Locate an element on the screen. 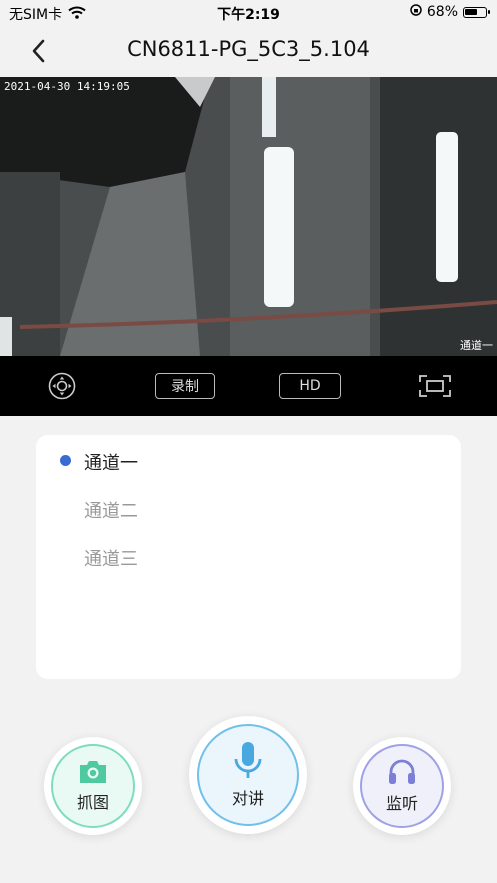 The width and height of the screenshot is (497, 883). hd-button: HD is located at coordinates (310, 386).